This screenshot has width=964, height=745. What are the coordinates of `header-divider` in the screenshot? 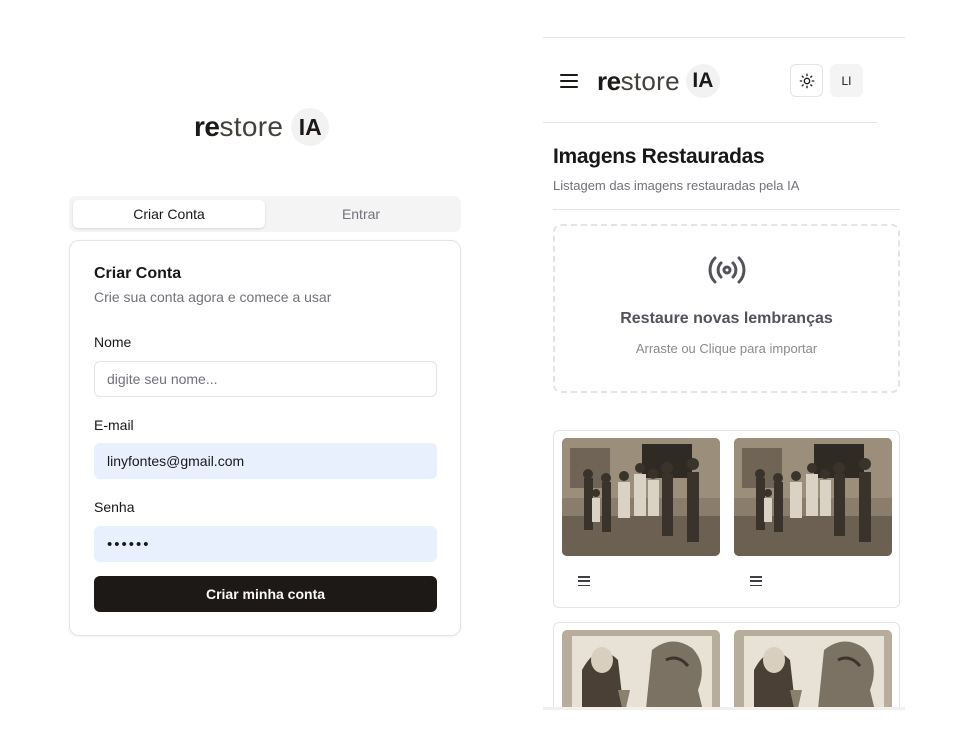 It's located at (710, 122).